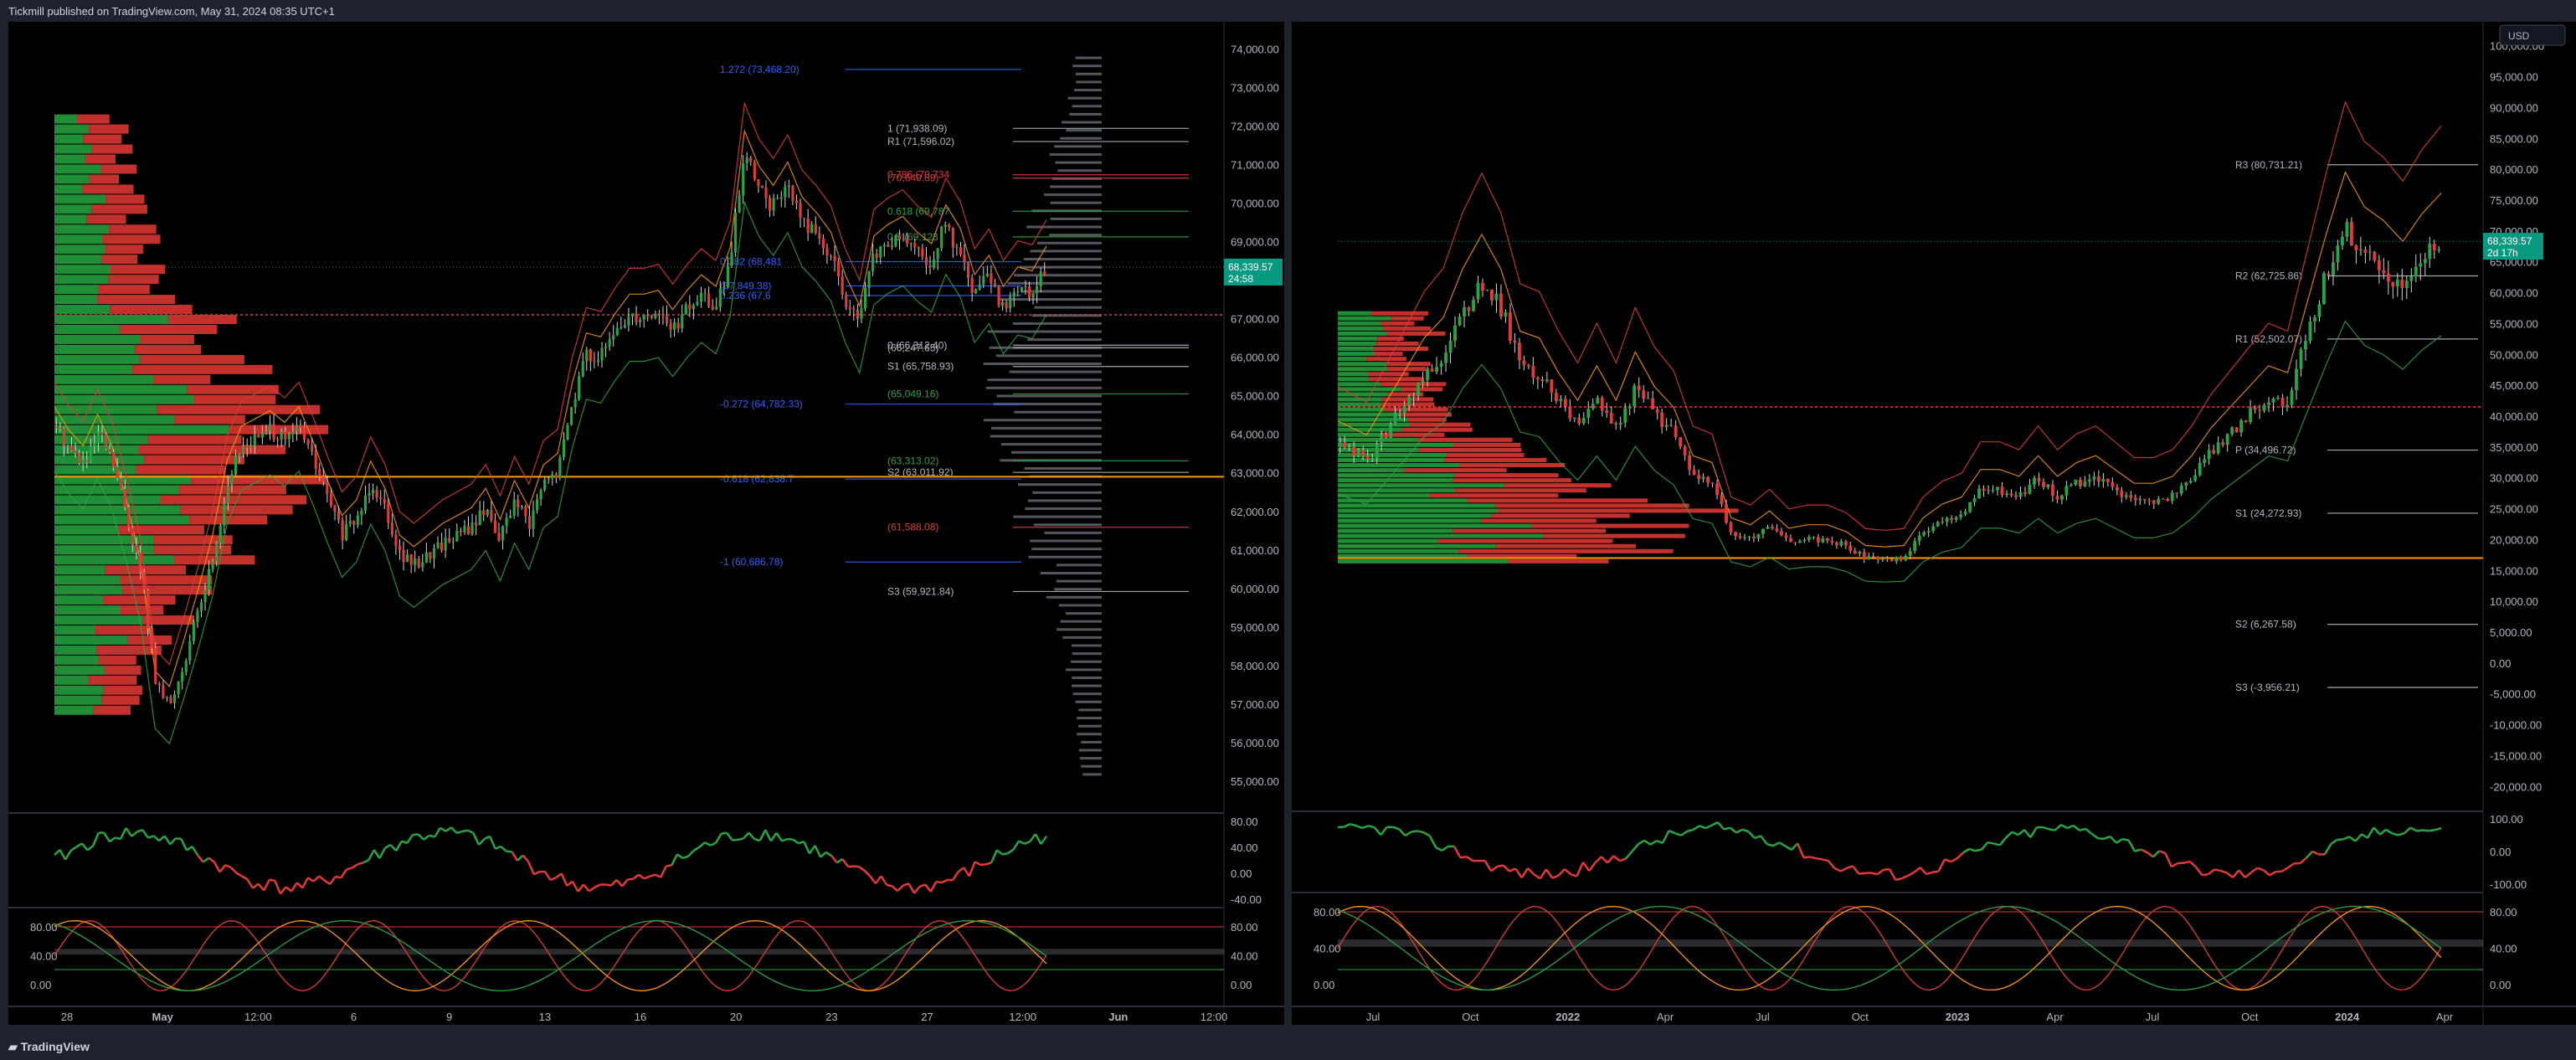 The width and height of the screenshot is (2576, 1060). Describe the element at coordinates (49, 1047) in the screenshot. I see `tradingview-logo: ▰ TradingView` at that location.